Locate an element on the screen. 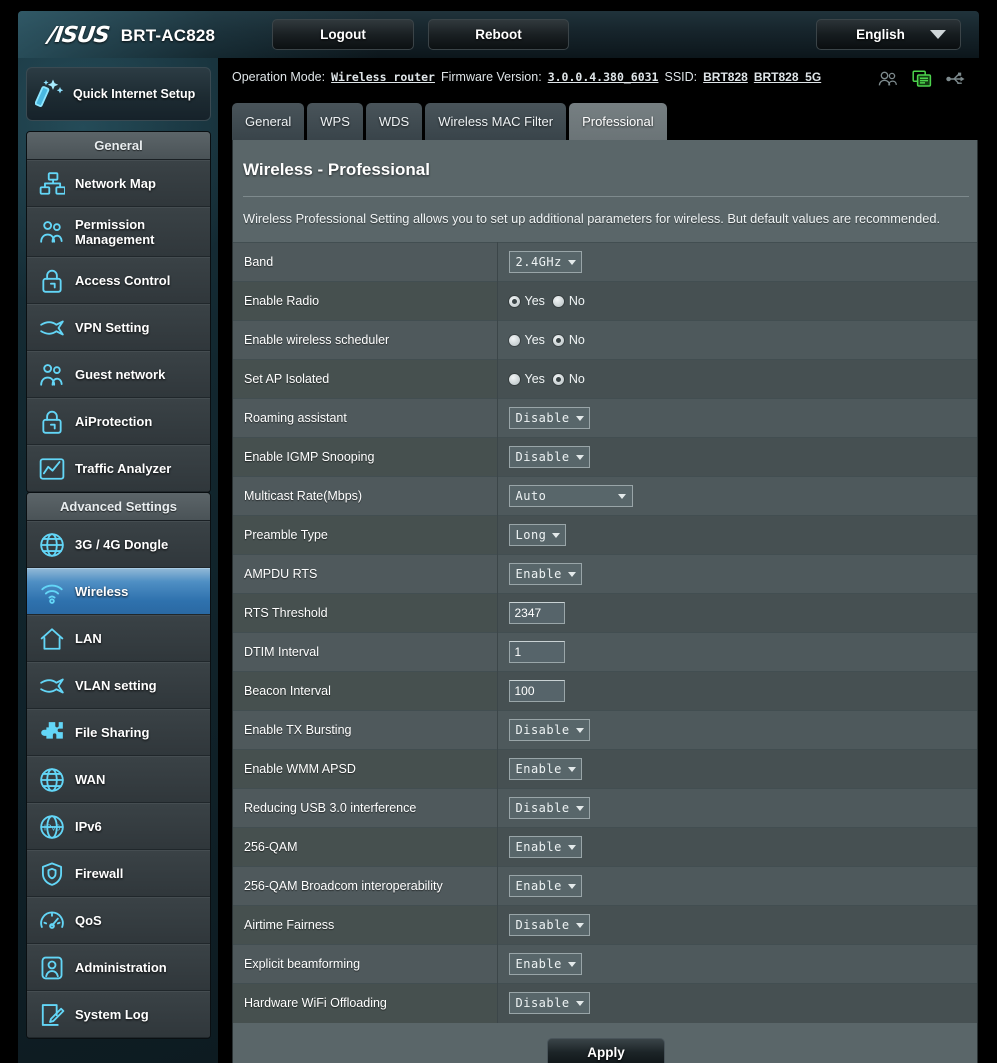 The height and width of the screenshot is (1063, 997). quick-internet-setup-button: Quick Internet Setup is located at coordinates (118, 94).